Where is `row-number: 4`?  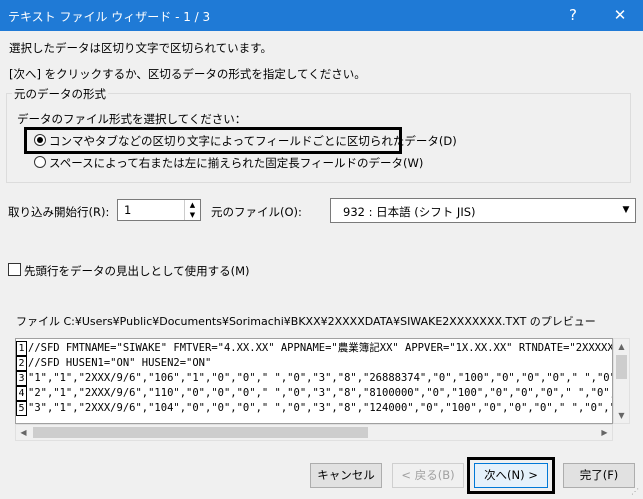 row-number: 4 is located at coordinates (21, 393).